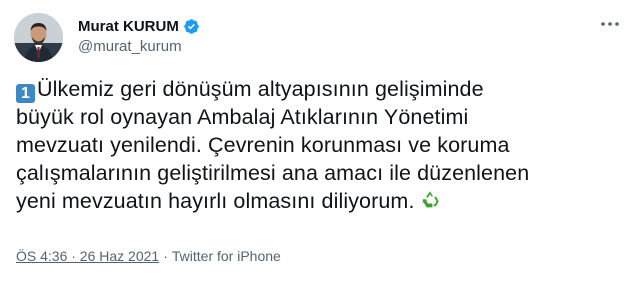 Image resolution: width=640 pixels, height=283 pixels. What do you see at coordinates (25, 93) in the screenshot?
I see `keycap-1-icon: 1` at bounding box center [25, 93].